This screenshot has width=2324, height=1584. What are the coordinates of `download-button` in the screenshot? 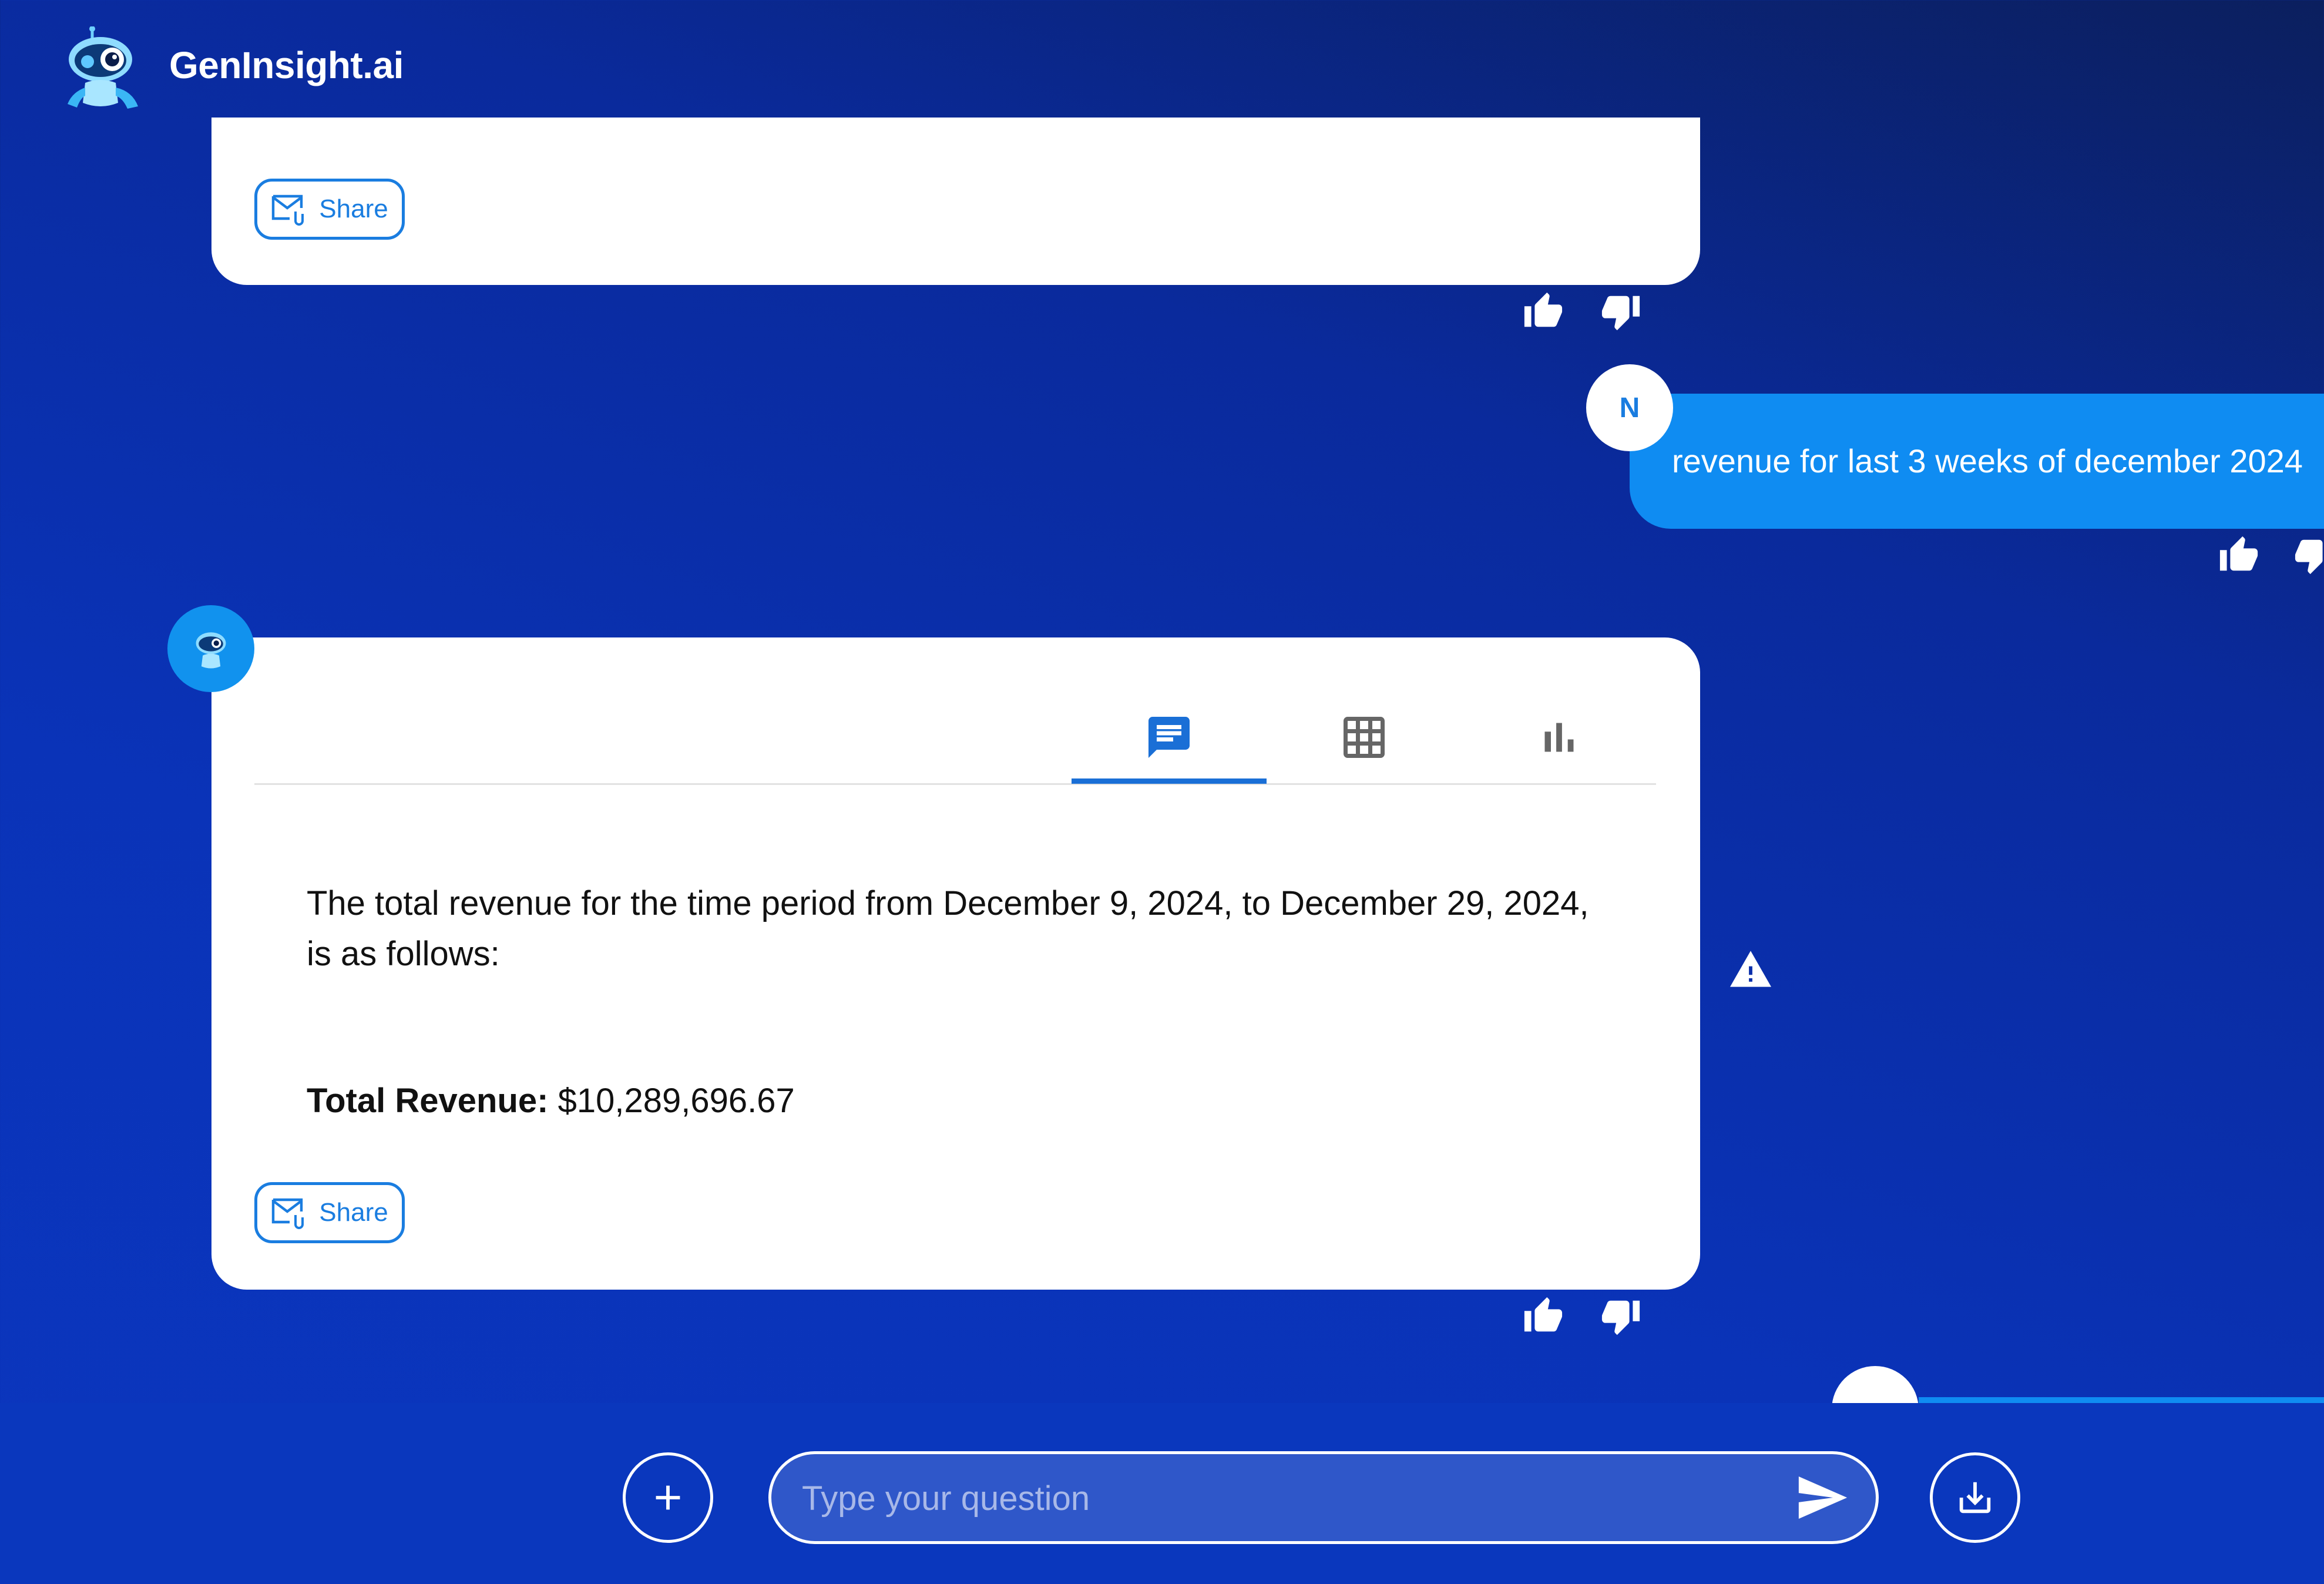 It's located at (1975, 1497).